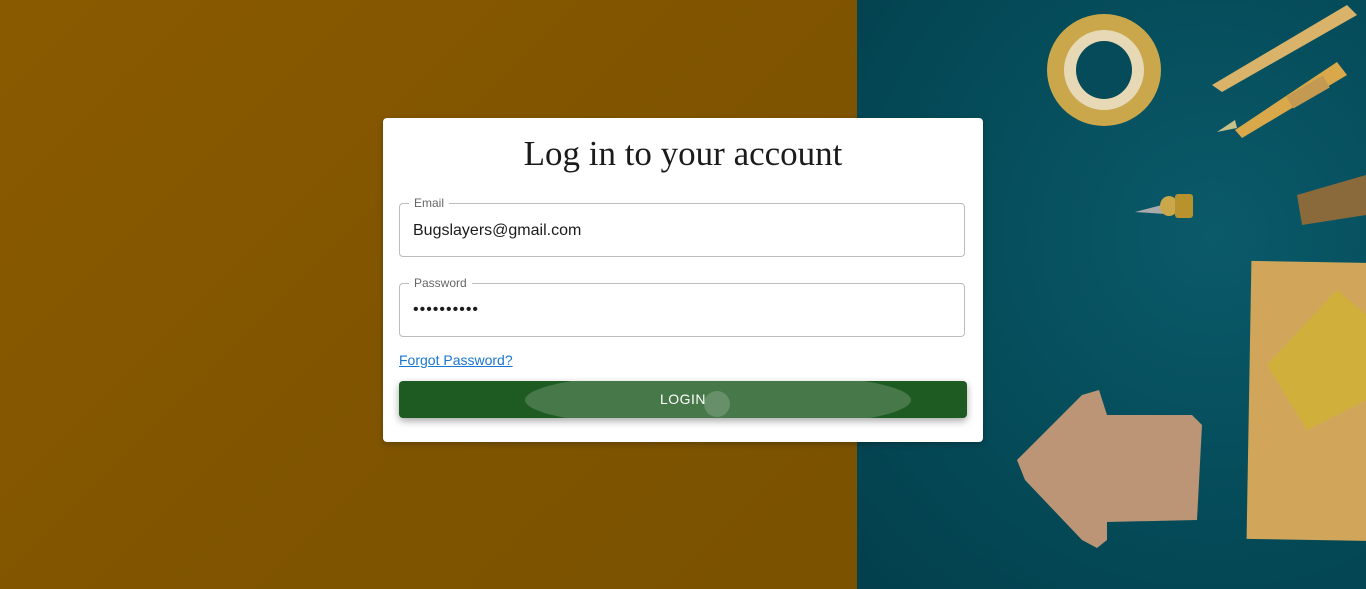 The height and width of the screenshot is (589, 1366). I want to click on page-title: Log in to your account, so click(683, 153).